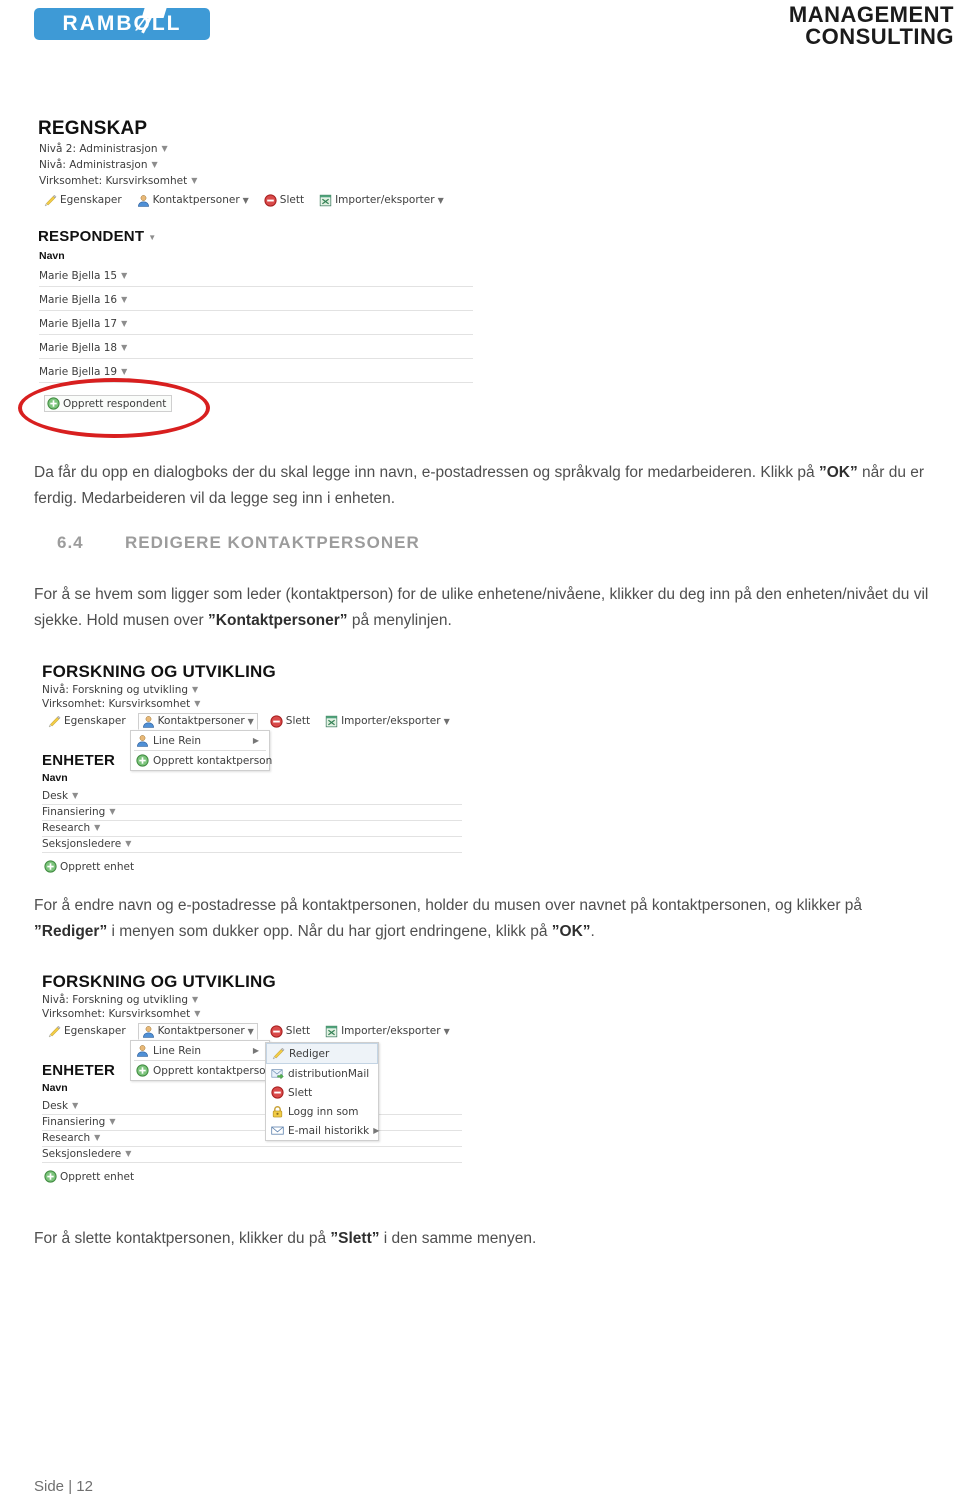 This screenshot has width=960, height=1507. I want to click on row-label: Finansiering, so click(74, 812).